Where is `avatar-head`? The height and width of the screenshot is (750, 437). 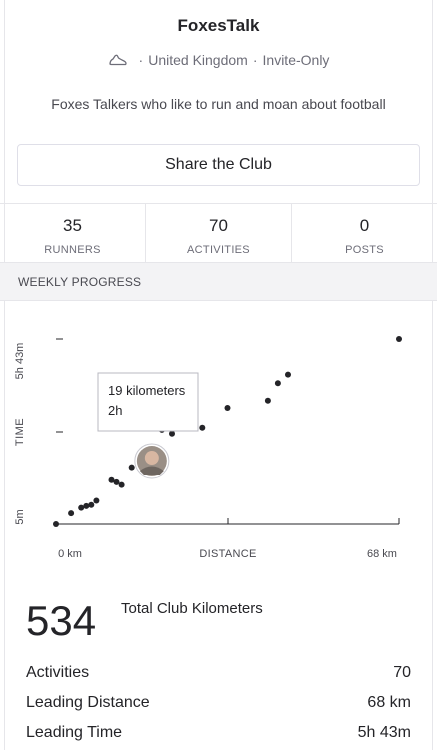 avatar-head is located at coordinates (151, 458).